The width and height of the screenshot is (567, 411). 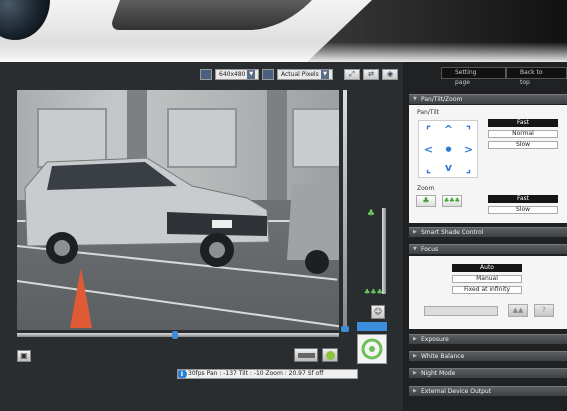 What do you see at coordinates (175, 335) in the screenshot?
I see `pan-slider-knob` at bounding box center [175, 335].